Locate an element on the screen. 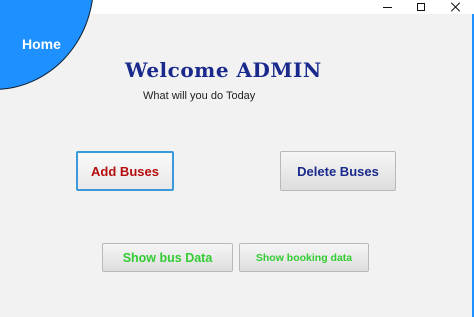 The height and width of the screenshot is (317, 474). maximize-icon is located at coordinates (421, 7).